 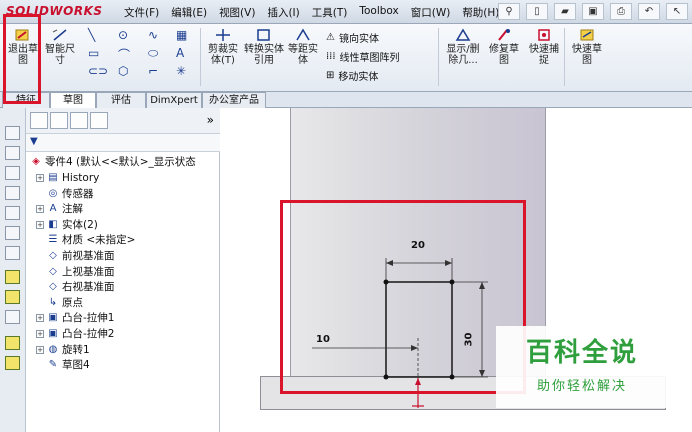 I want to click on feature-tree-tab-icon, so click(x=39, y=120).